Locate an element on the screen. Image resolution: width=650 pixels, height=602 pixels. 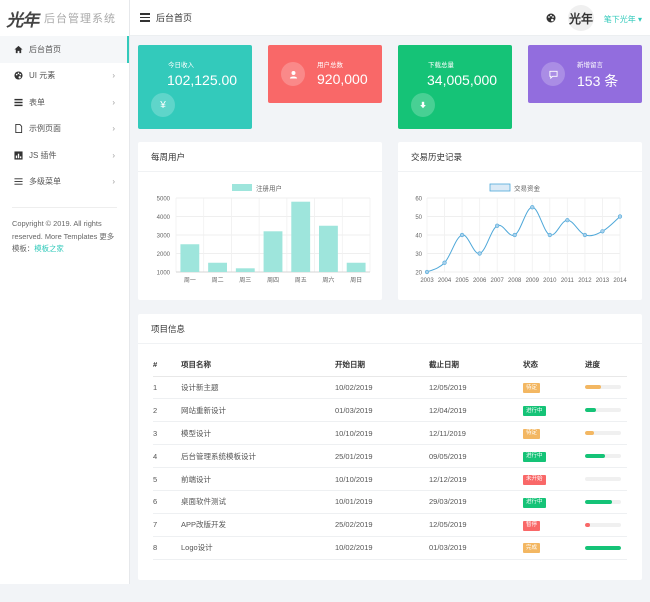
stat-value: 34,005,000 is located at coordinates (462, 80).